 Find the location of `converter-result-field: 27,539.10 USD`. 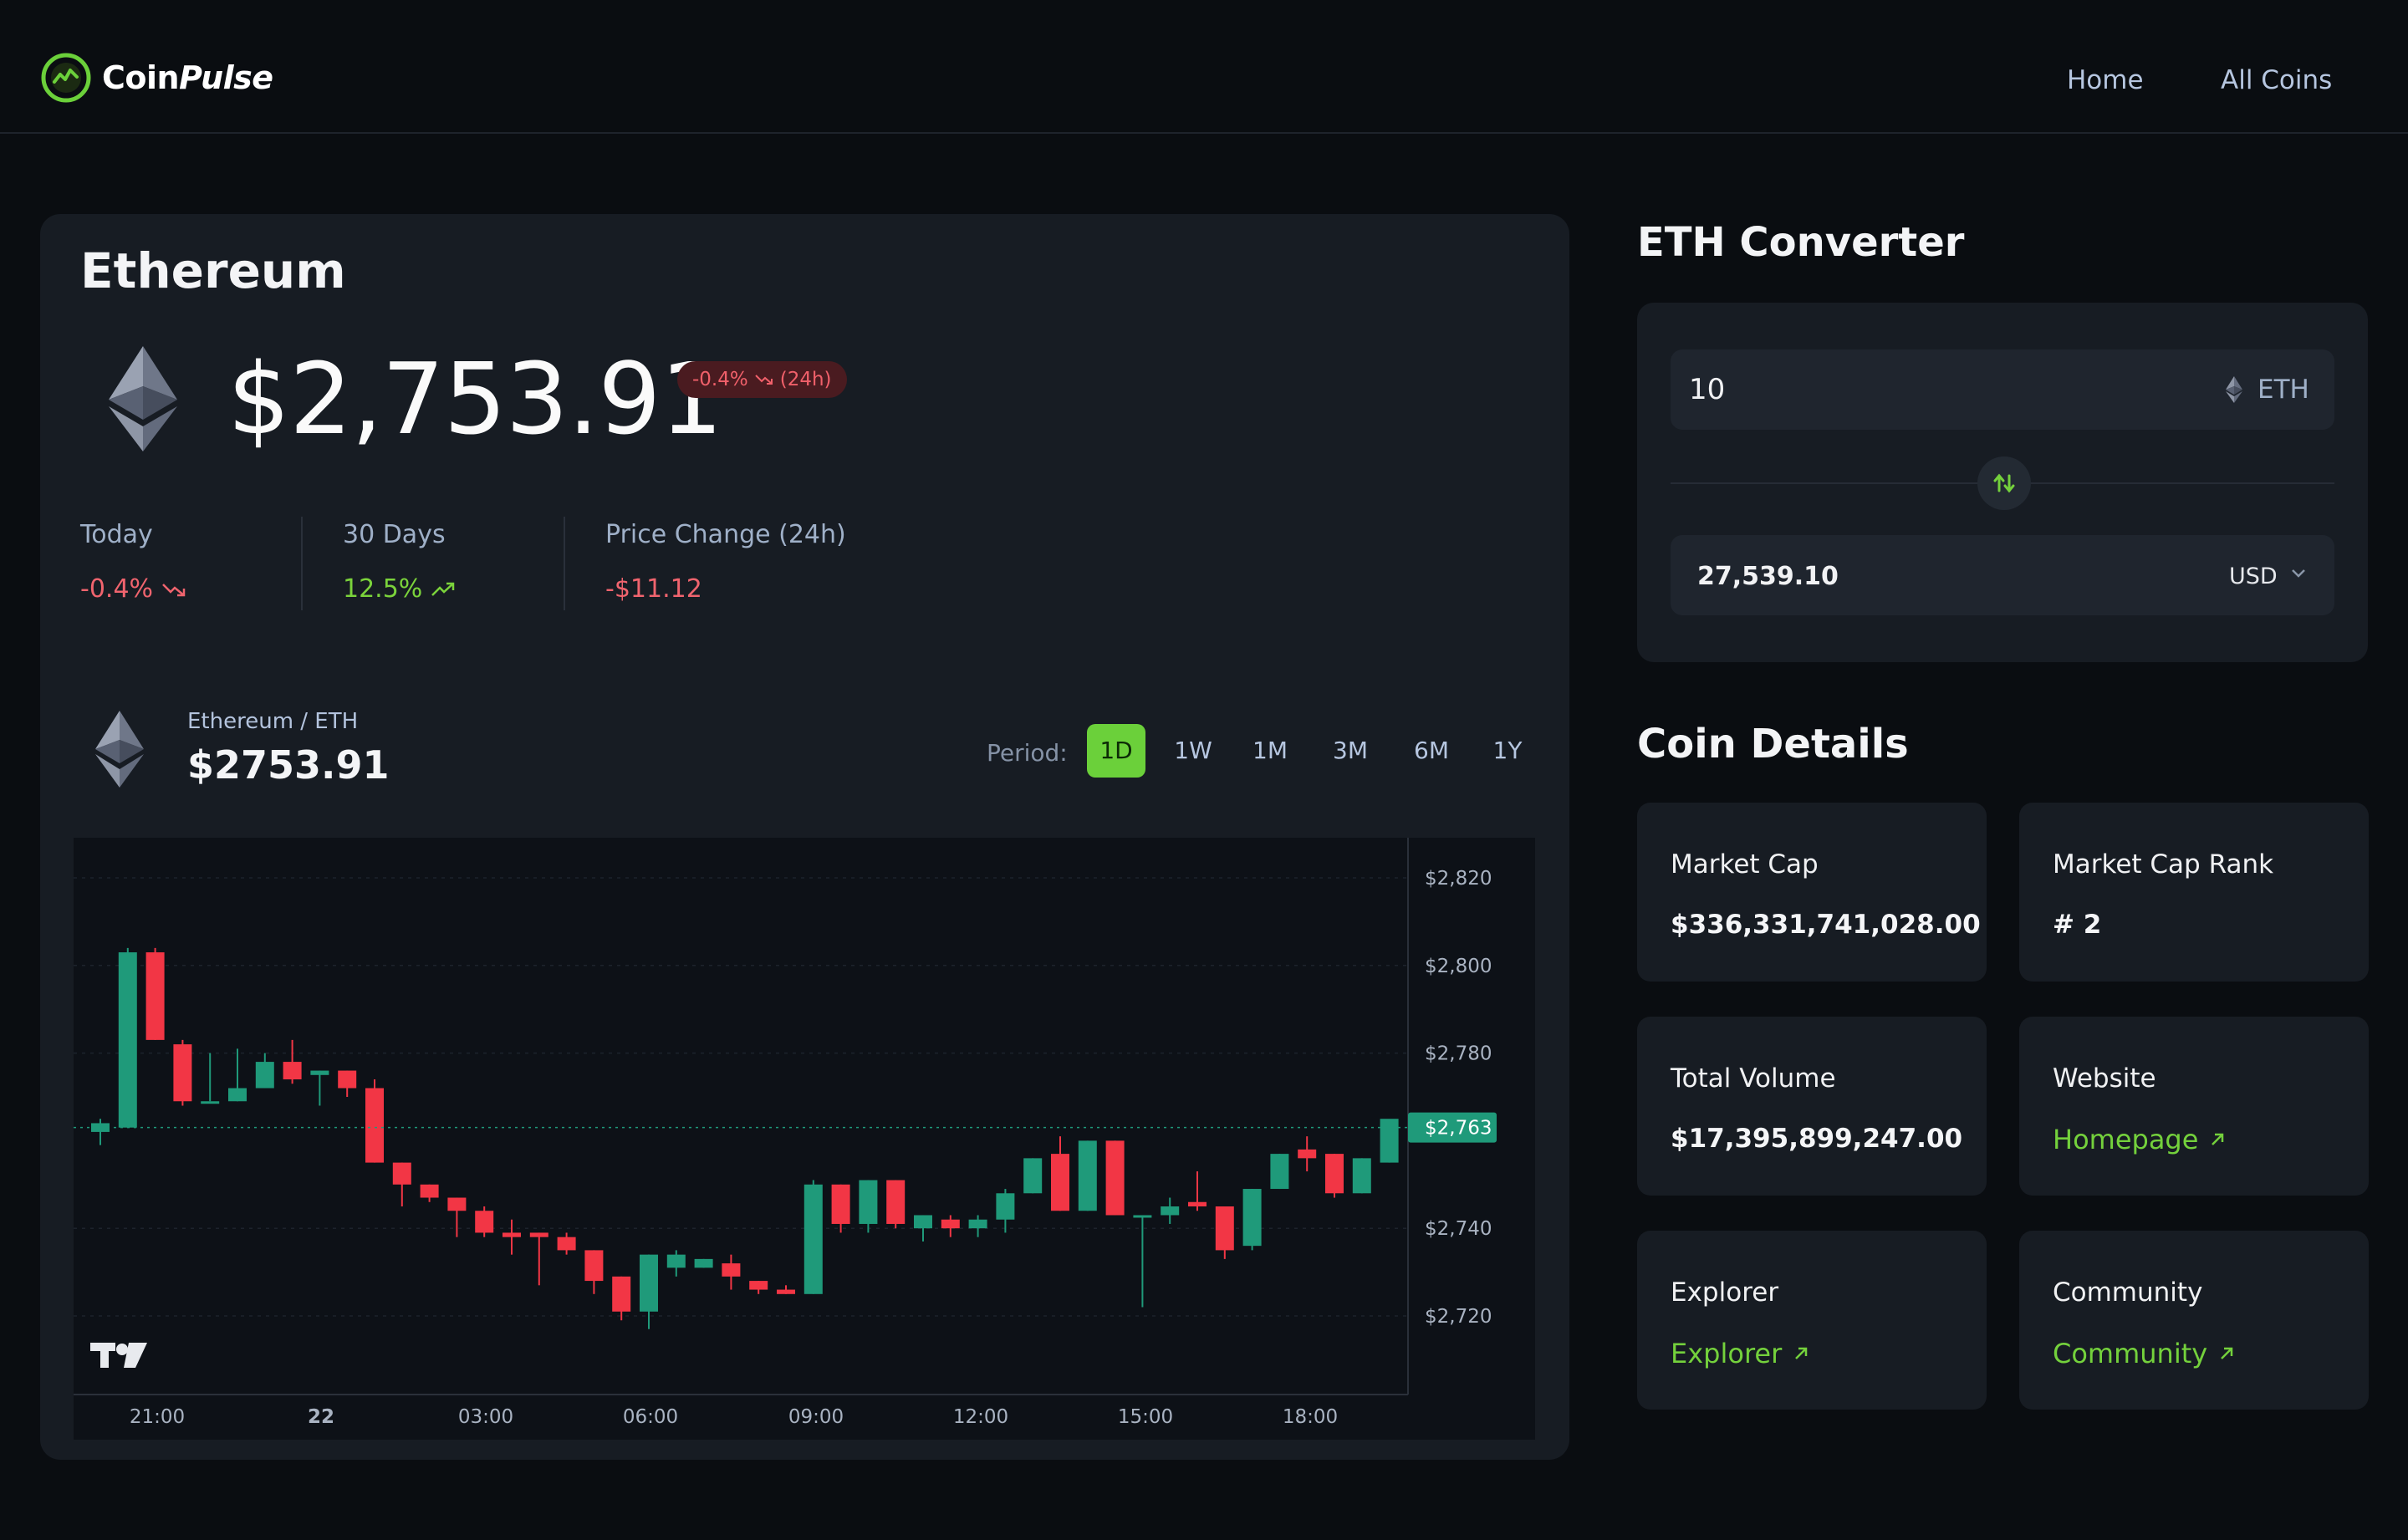

converter-result-field: 27,539.10 USD is located at coordinates (2003, 575).